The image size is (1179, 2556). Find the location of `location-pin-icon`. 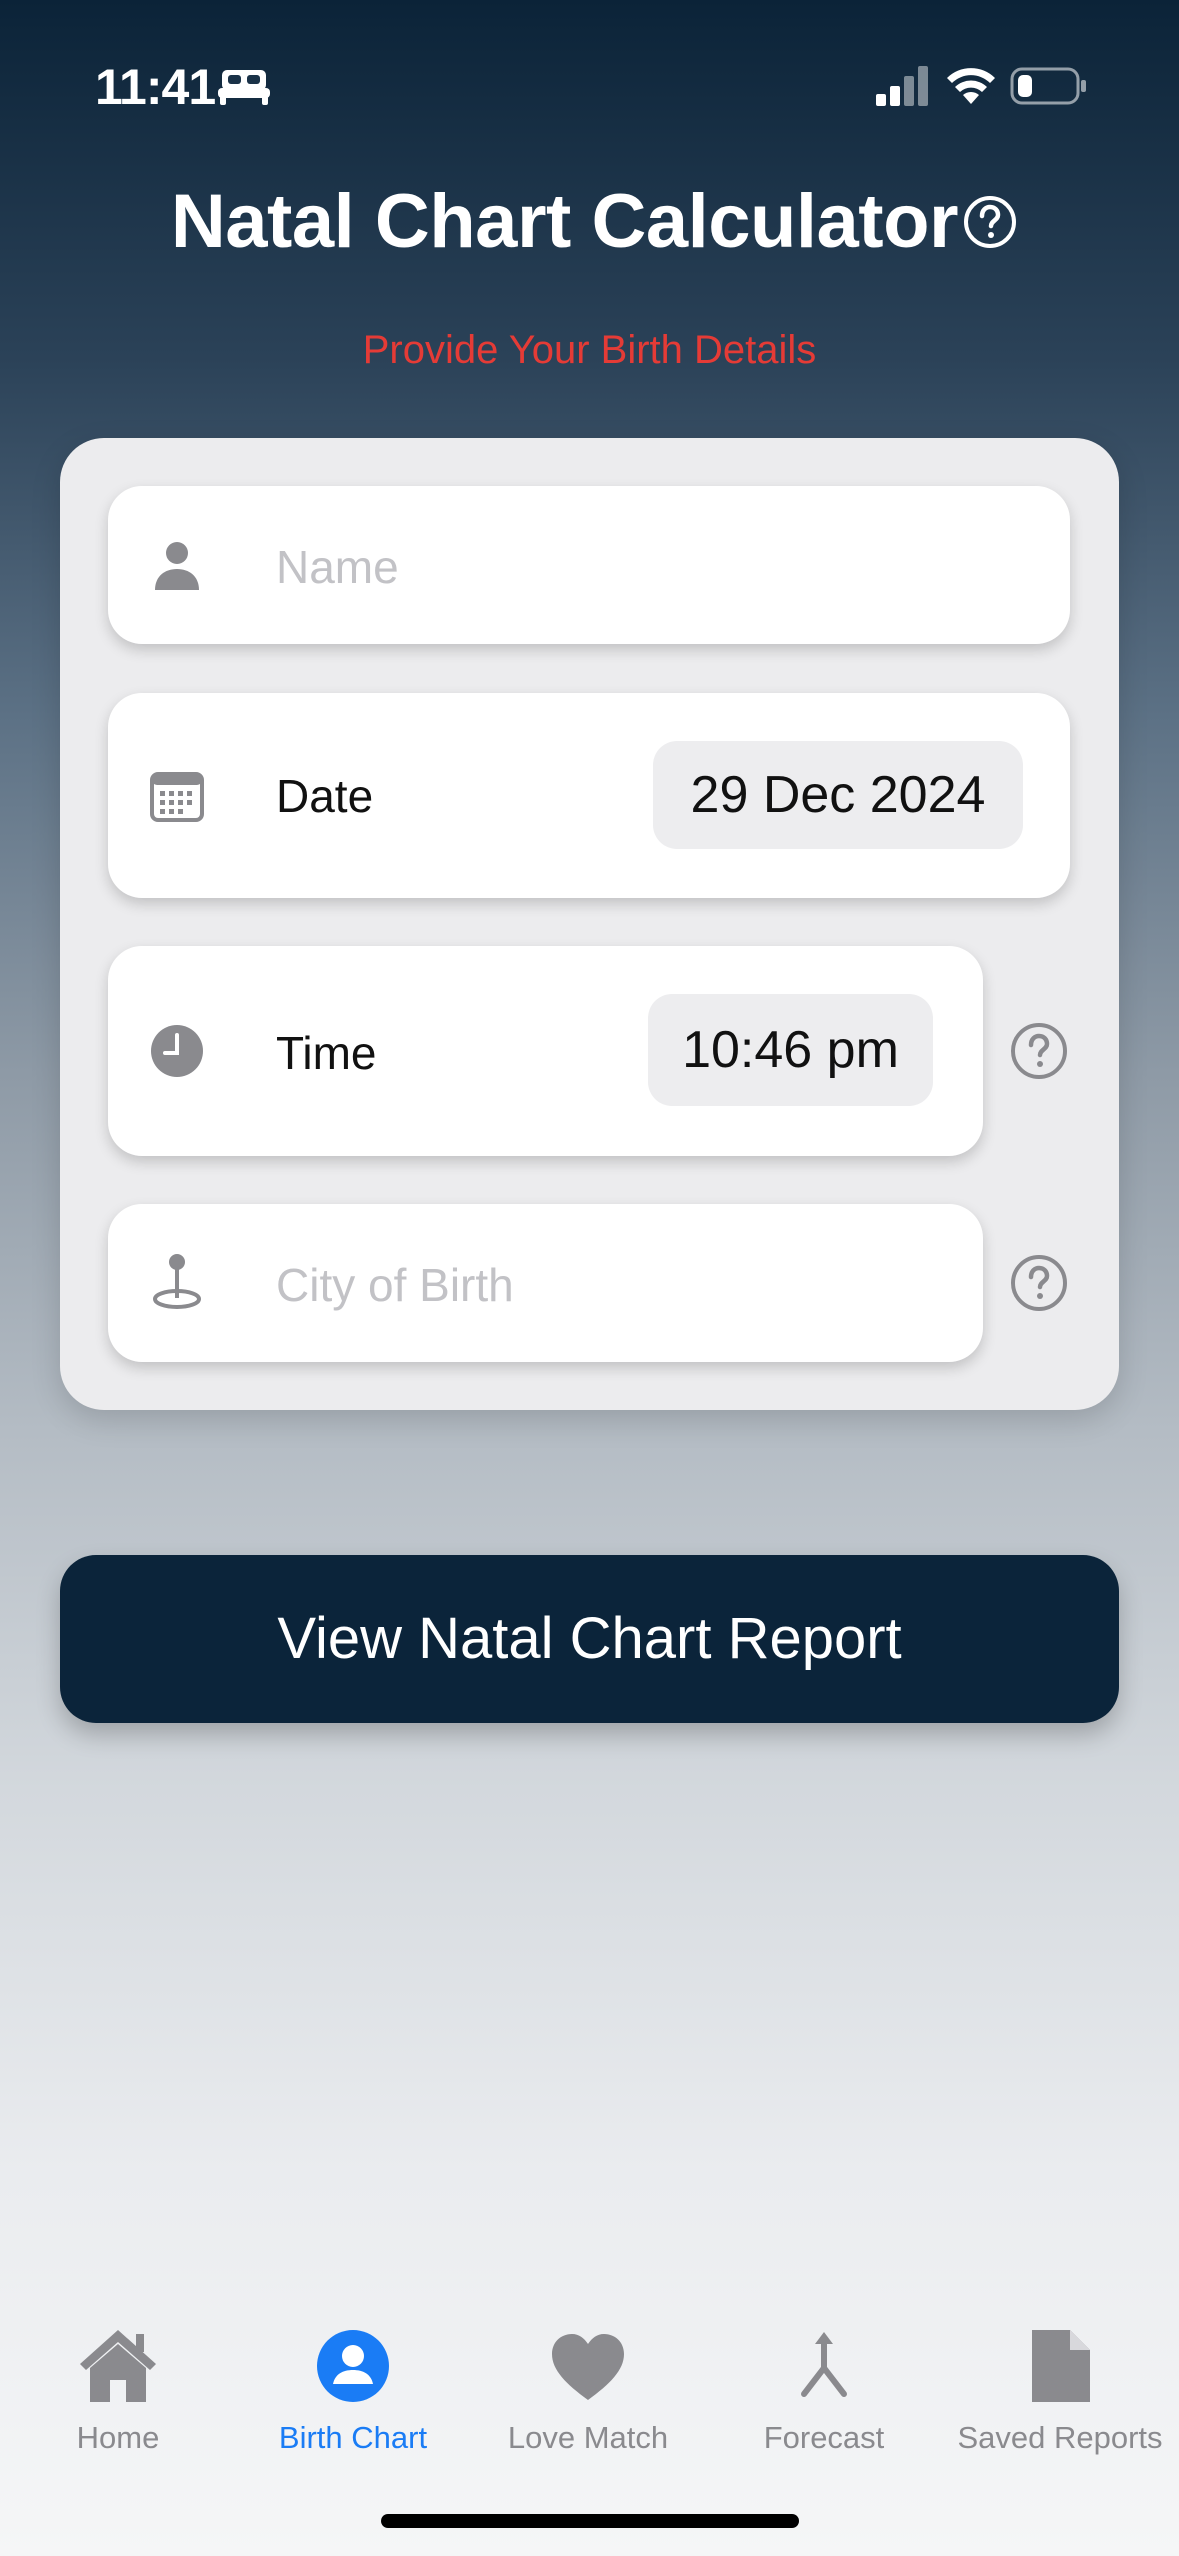

location-pin-icon is located at coordinates (177, 1281).